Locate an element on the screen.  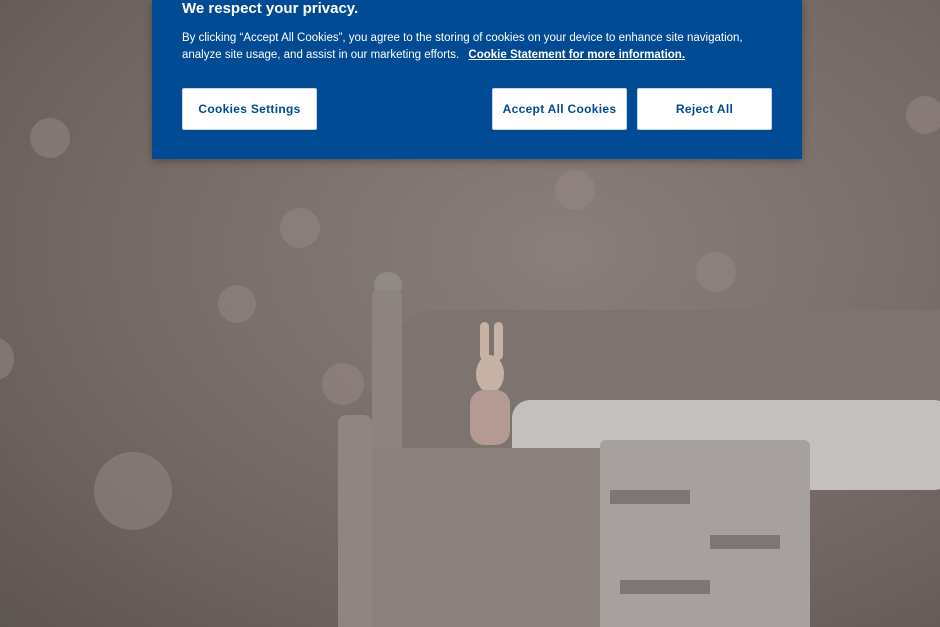
blanket is located at coordinates (705, 533).